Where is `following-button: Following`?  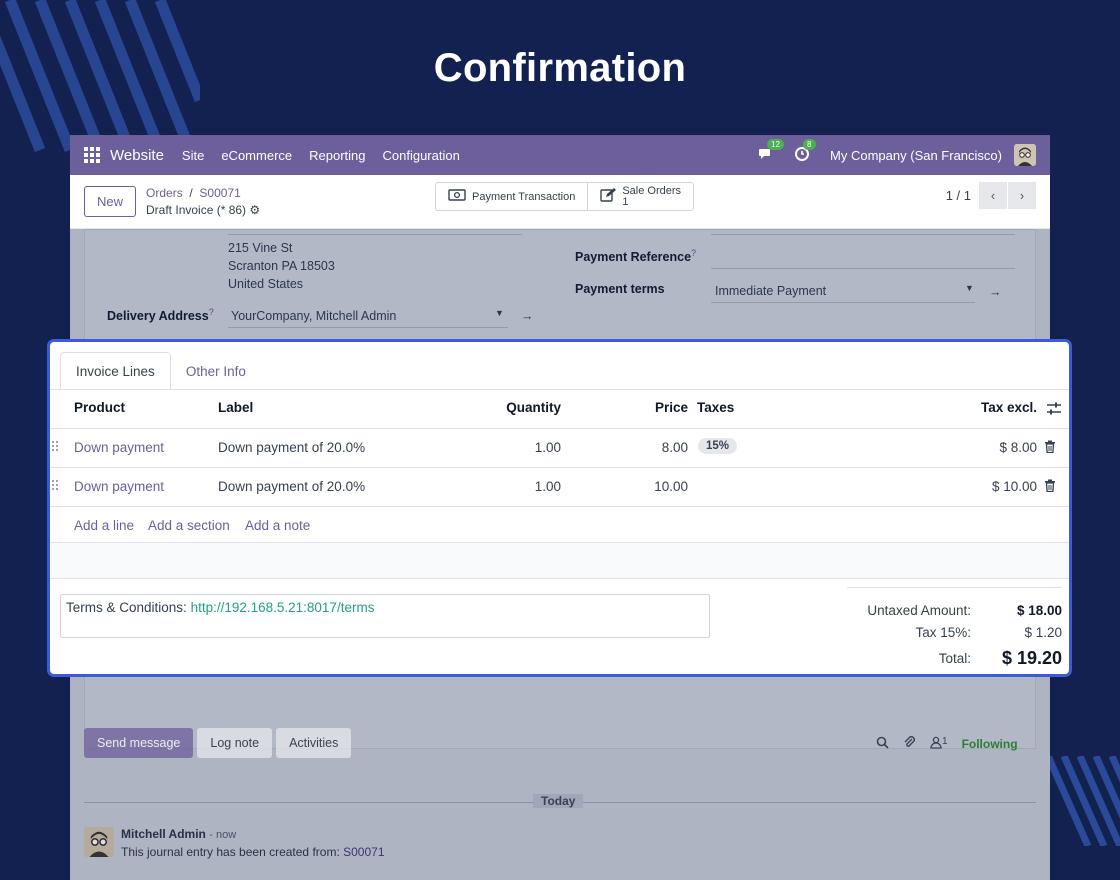
following-button: Following is located at coordinates (990, 744).